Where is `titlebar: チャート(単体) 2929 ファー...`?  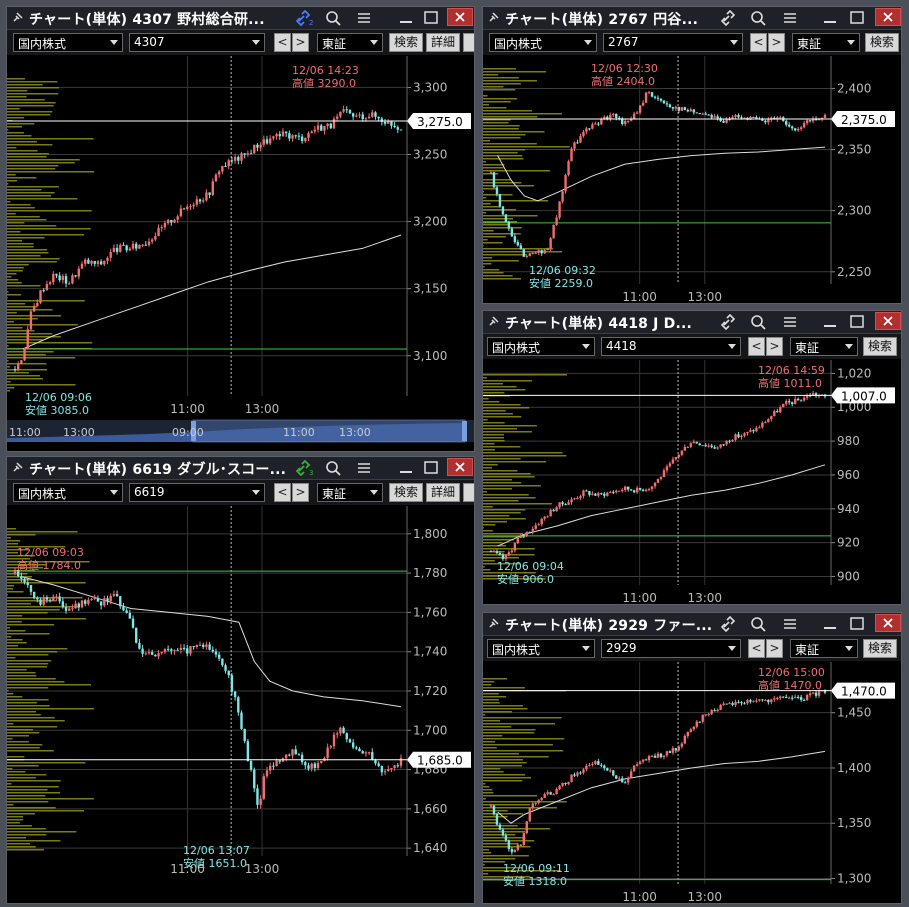
titlebar: チャート(単体) 2929 ファー... is located at coordinates (692, 624).